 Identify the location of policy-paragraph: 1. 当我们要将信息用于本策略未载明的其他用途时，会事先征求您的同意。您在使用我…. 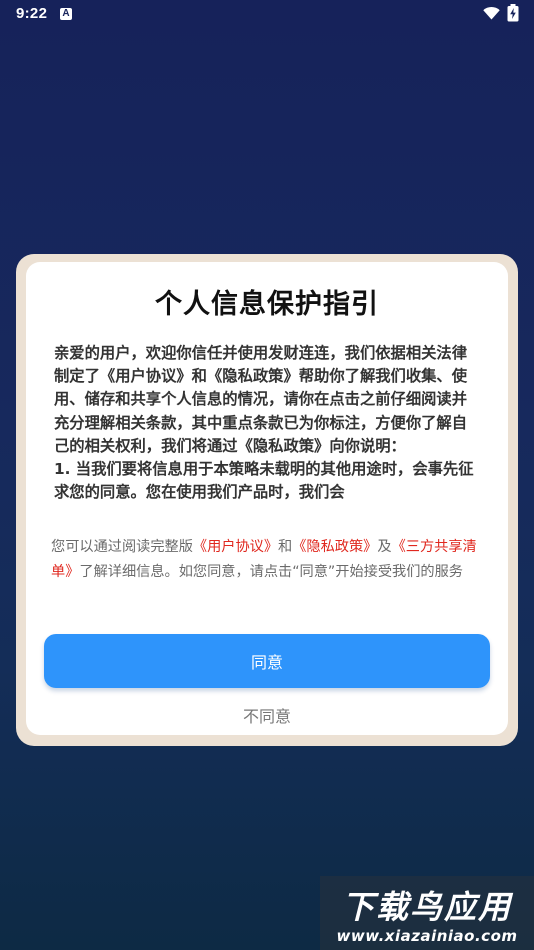
(264, 481).